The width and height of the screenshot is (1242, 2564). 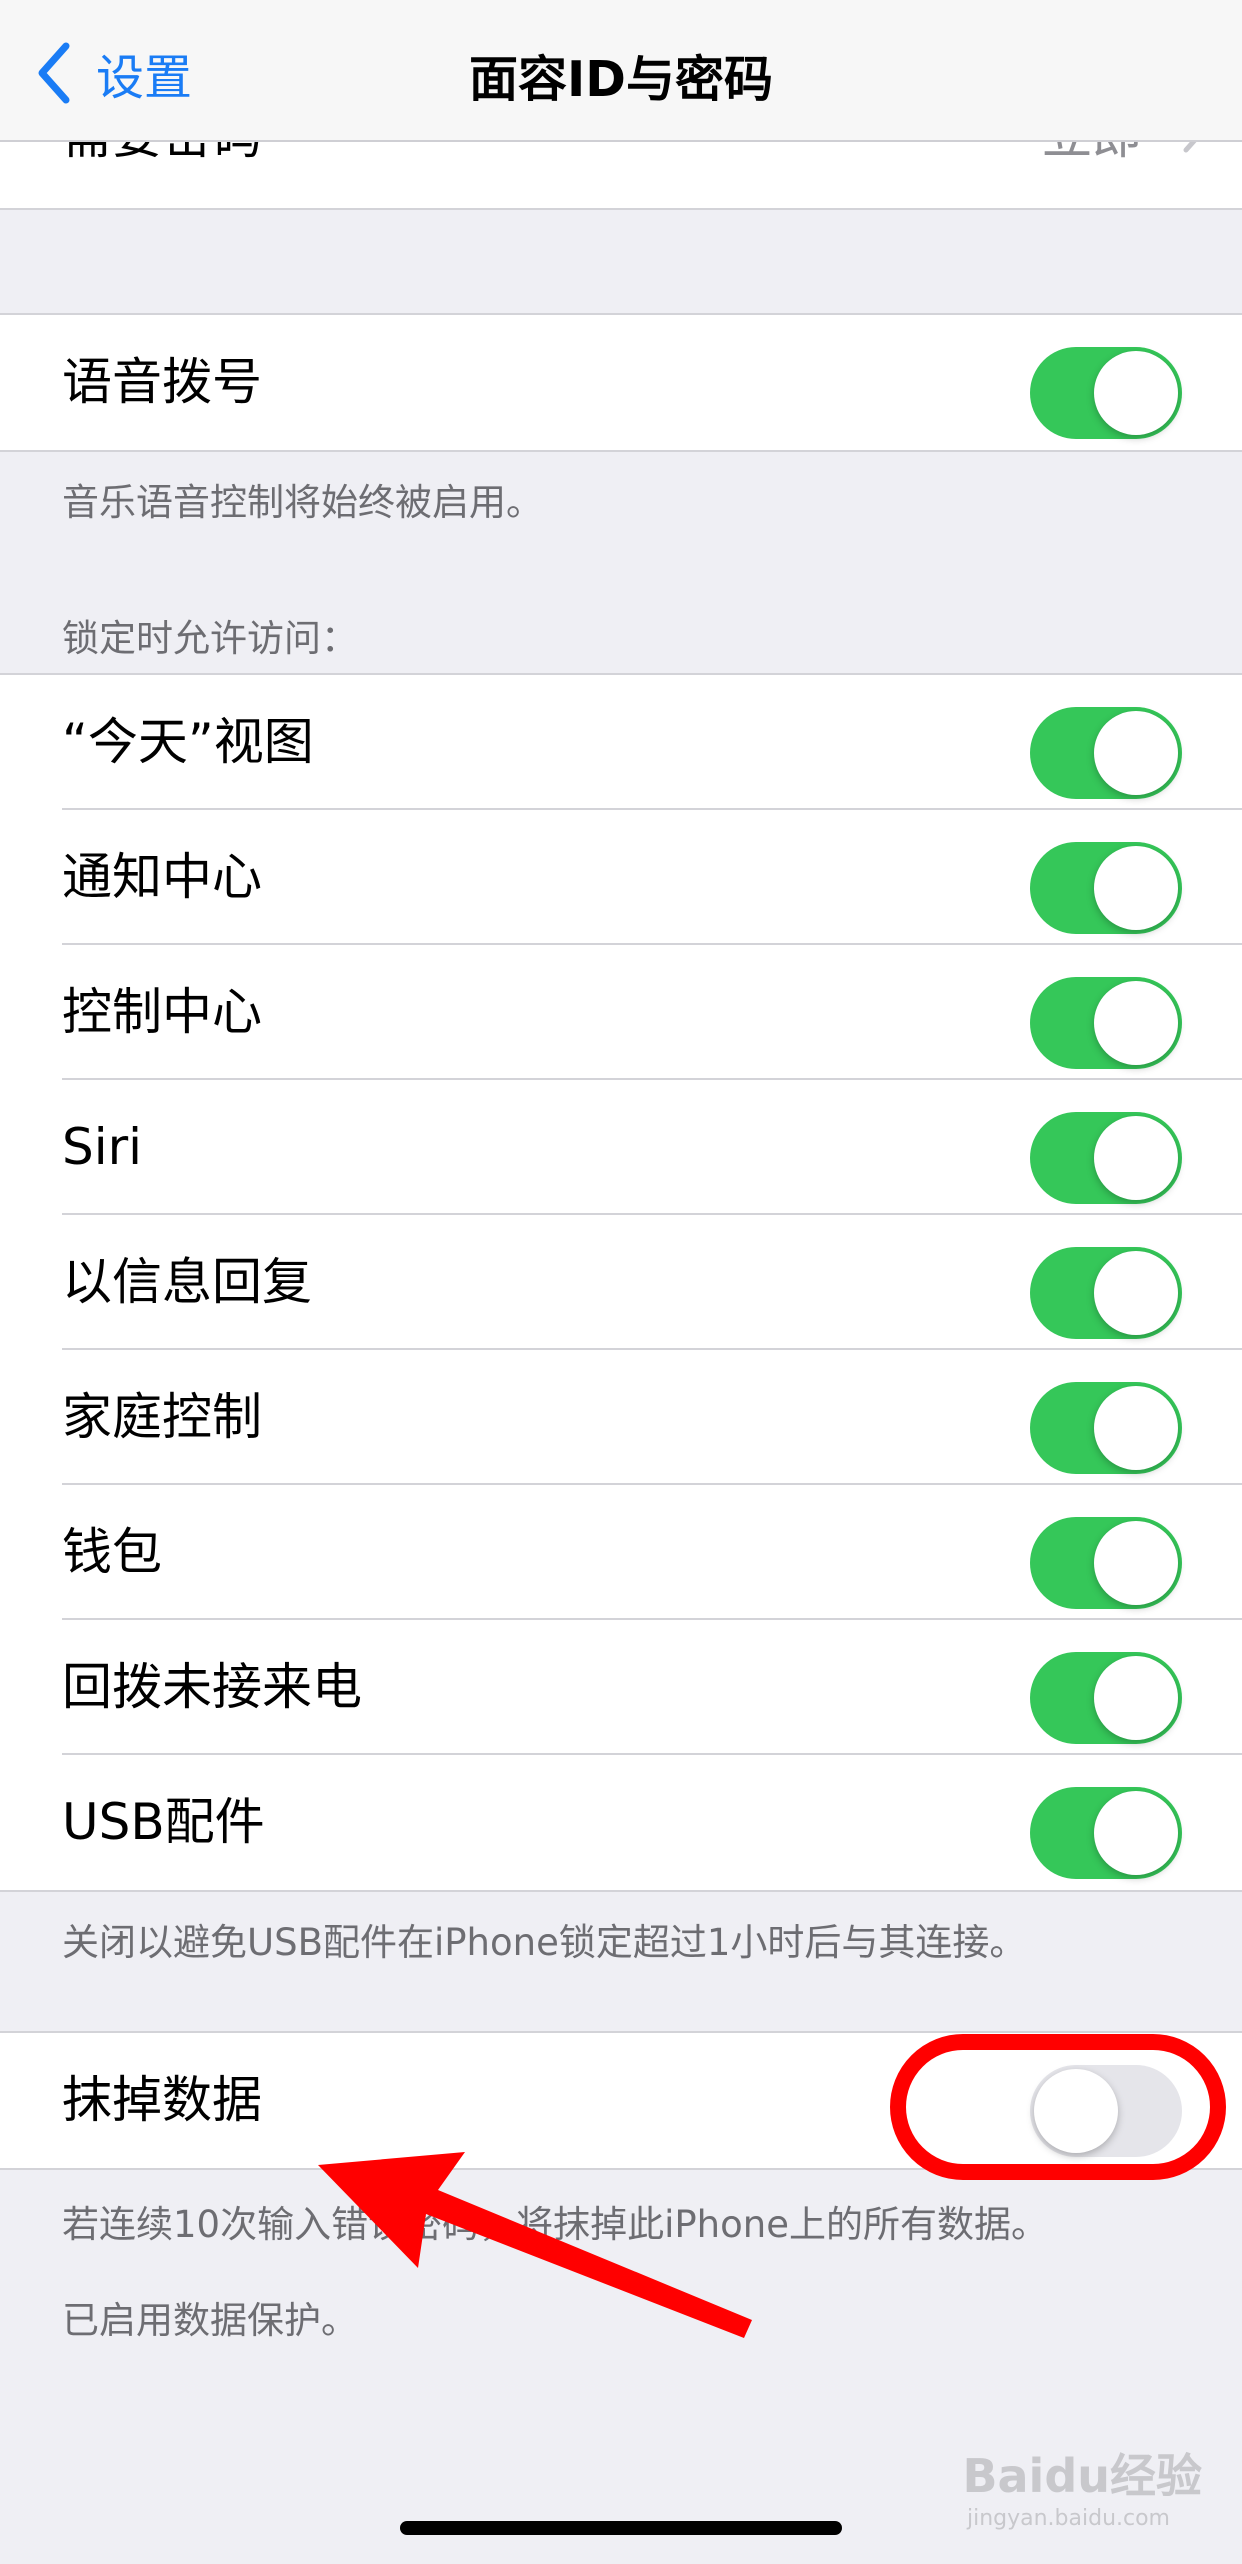 I want to click on navigation-bar: 设置 面容ID与密码, so click(x=621, y=71).